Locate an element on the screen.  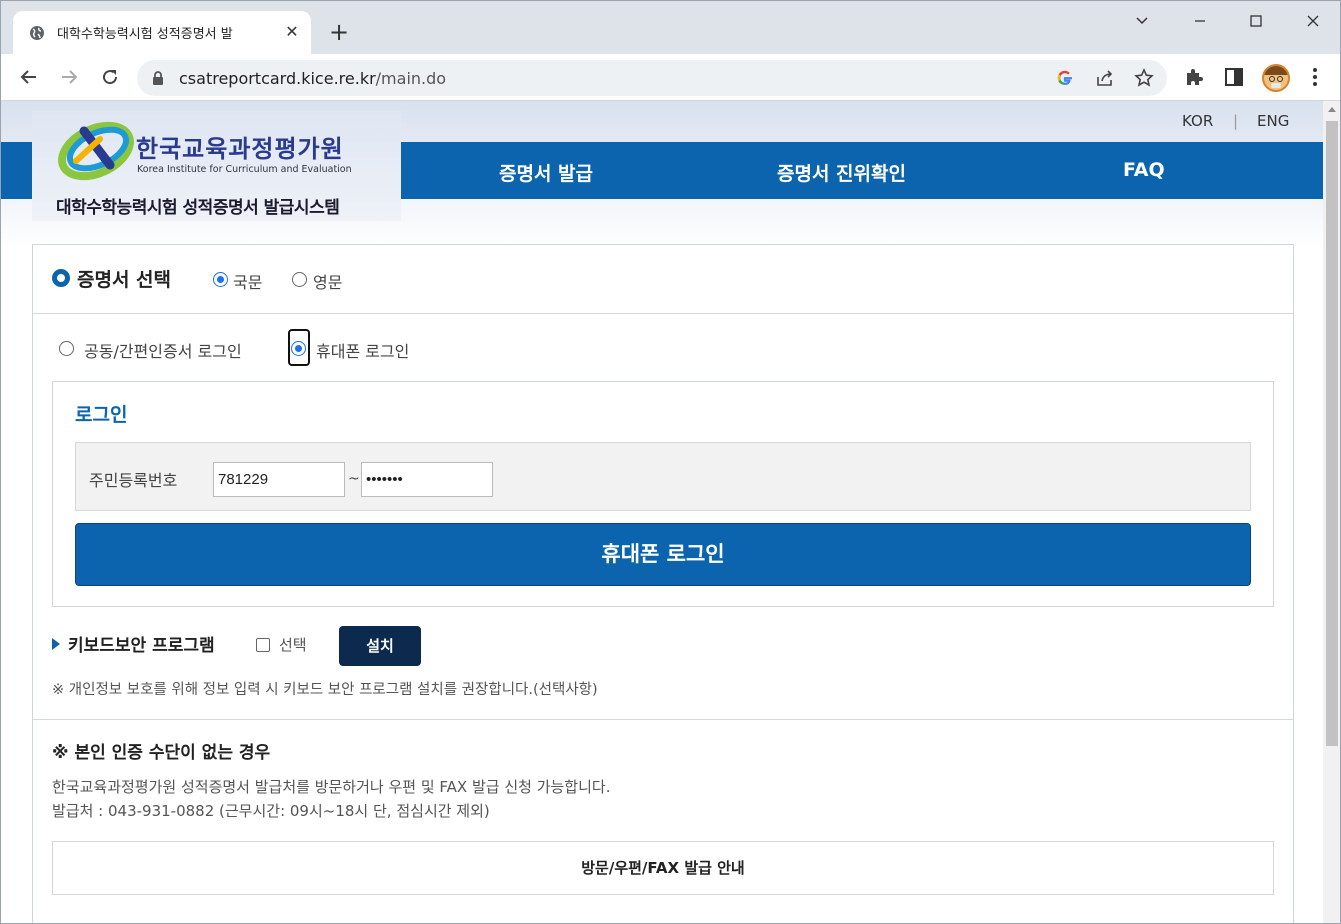
lang-kor-link: KOR is located at coordinates (1197, 121).